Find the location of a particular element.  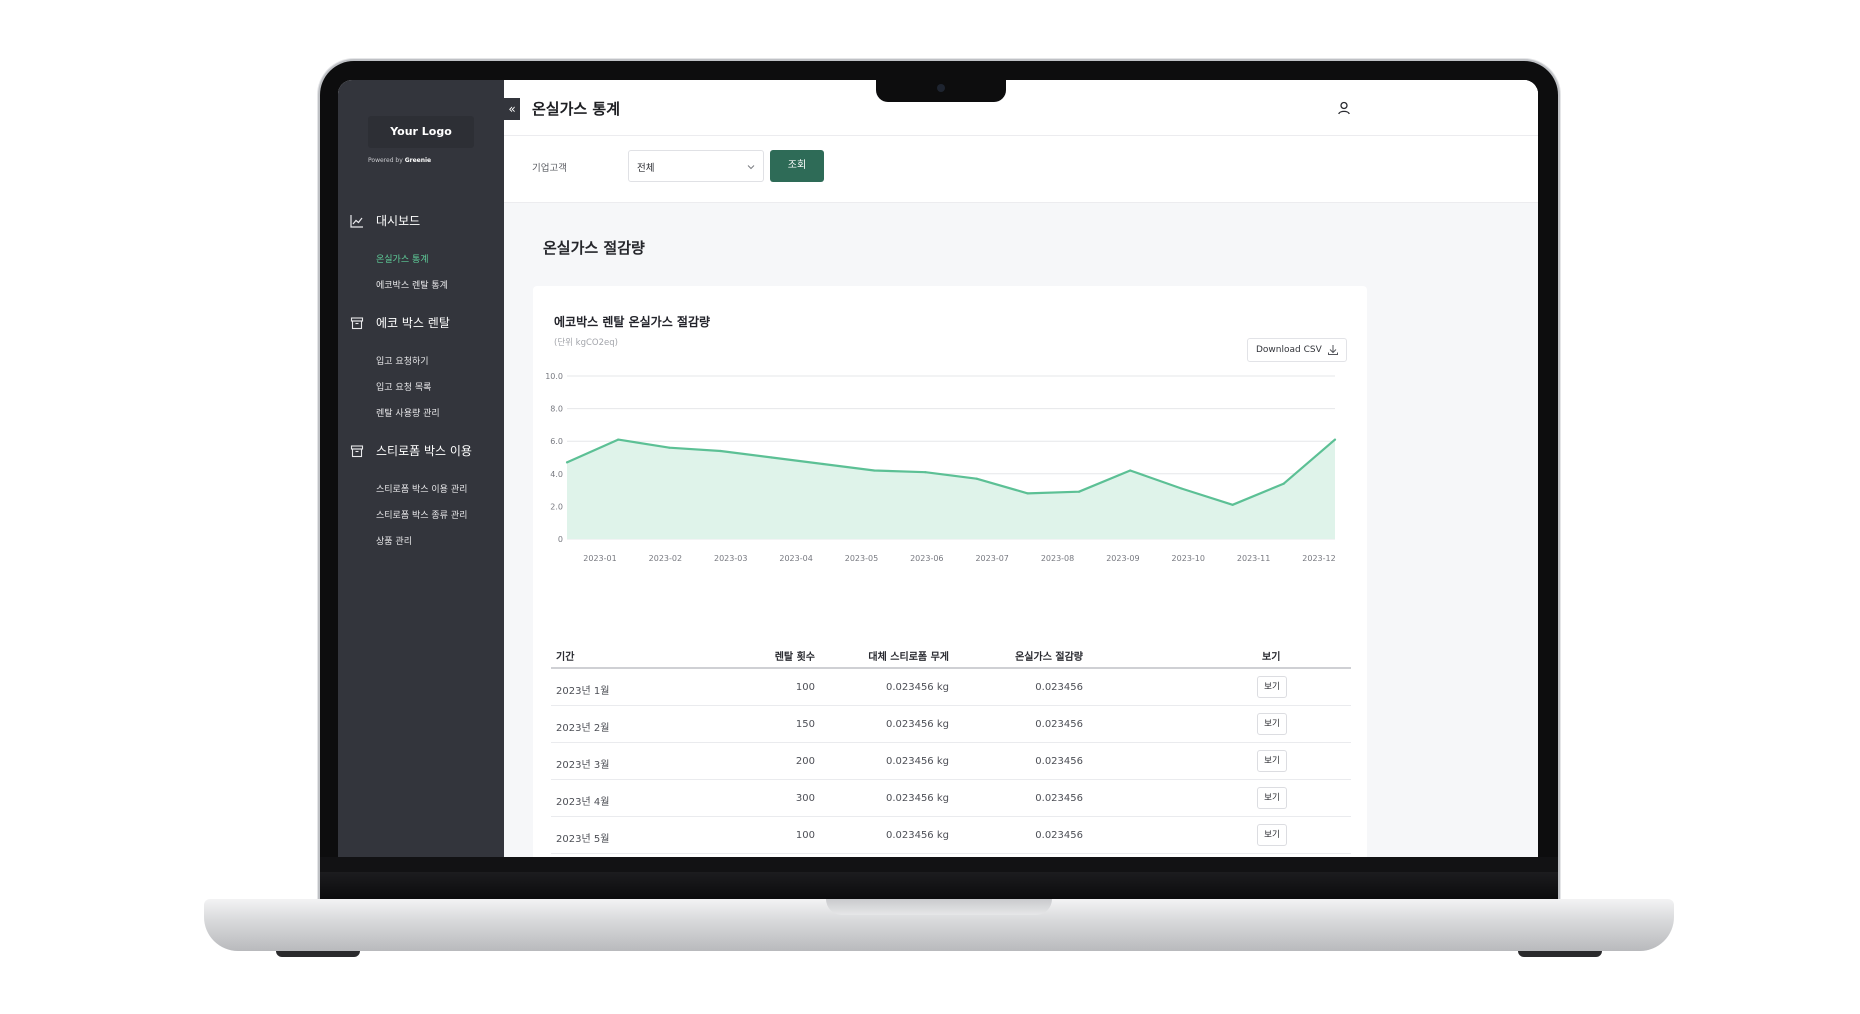

powered-prefix: Powered by is located at coordinates (385, 160).